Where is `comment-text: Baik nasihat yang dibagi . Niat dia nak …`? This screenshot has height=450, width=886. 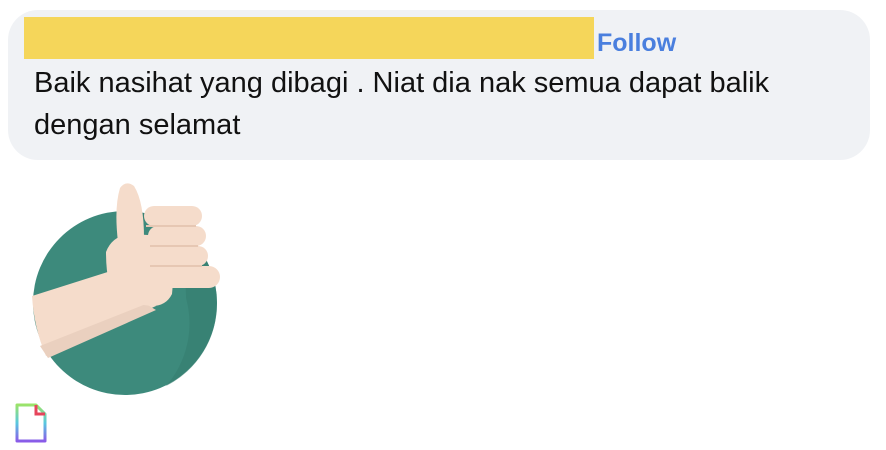 comment-text: Baik nasihat yang dibagi . Niat dia nak … is located at coordinates (402, 104).